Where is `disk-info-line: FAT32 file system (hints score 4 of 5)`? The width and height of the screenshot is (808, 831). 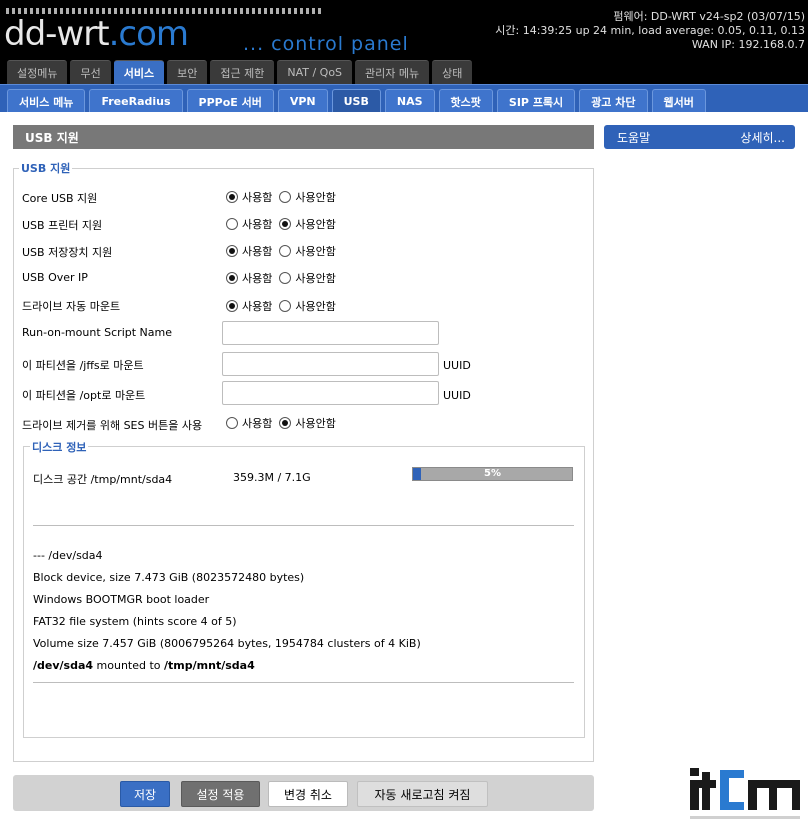 disk-info-line: FAT32 file system (hints score 4 of 5) is located at coordinates (135, 621).